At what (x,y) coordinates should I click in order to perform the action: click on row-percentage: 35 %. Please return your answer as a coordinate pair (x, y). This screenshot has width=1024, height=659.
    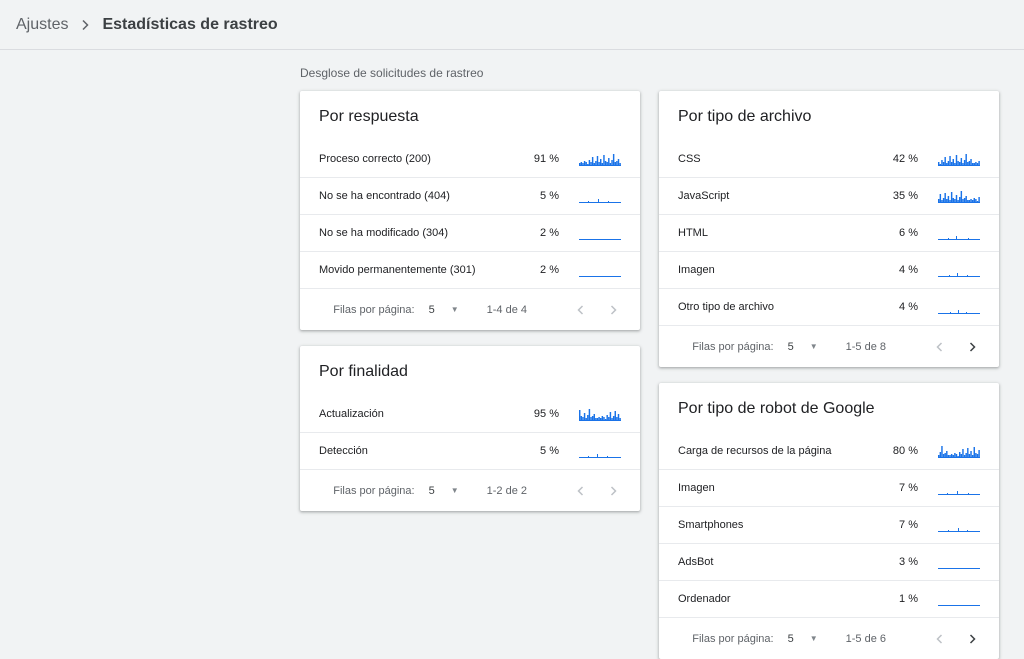
    Looking at the image, I should click on (905, 196).